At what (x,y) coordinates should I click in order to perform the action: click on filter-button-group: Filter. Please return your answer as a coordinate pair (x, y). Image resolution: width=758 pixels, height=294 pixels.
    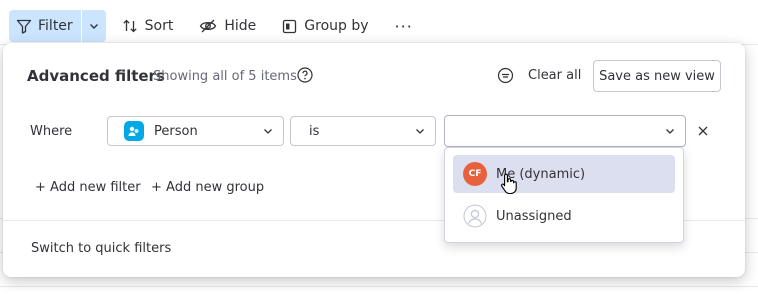
    Looking at the image, I should click on (57, 26).